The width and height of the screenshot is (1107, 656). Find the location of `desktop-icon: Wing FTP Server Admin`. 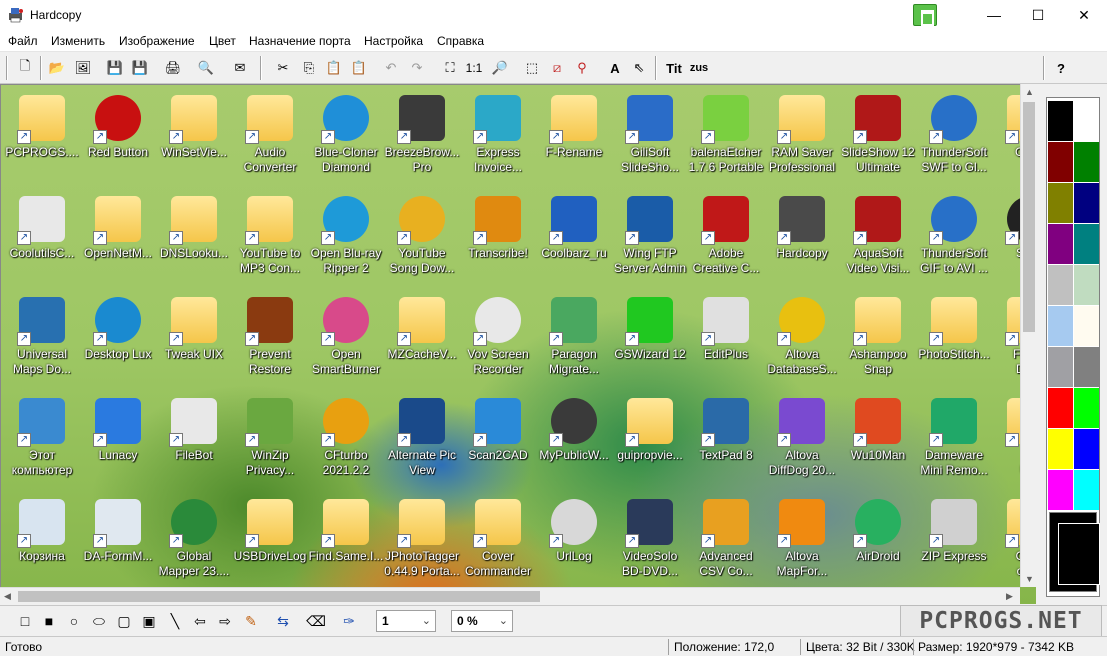

desktop-icon: Wing FTP Server Admin is located at coordinates (650, 238).